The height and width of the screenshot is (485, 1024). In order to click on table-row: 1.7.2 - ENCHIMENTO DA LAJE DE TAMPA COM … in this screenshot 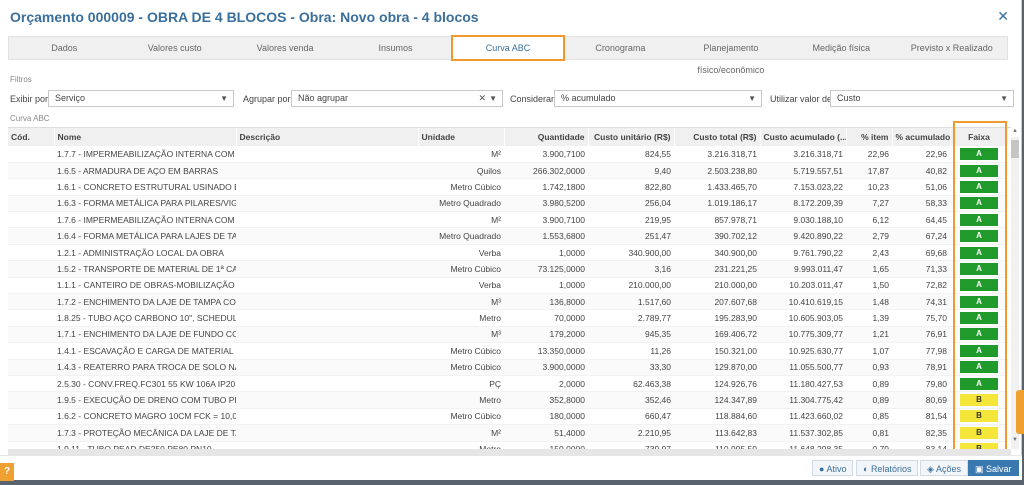, I will do `click(508, 302)`.